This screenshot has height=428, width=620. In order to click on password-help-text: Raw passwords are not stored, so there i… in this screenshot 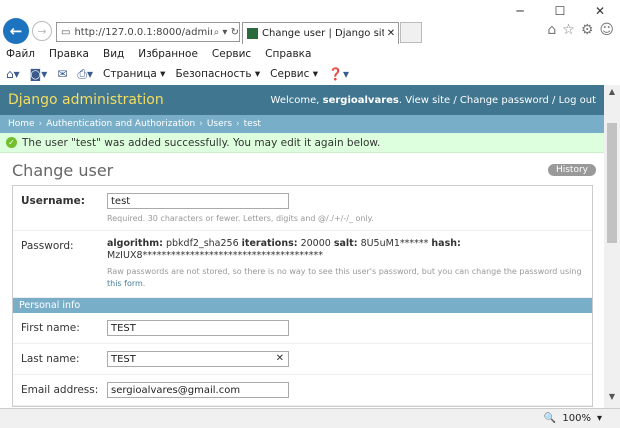, I will do `click(344, 271)`.